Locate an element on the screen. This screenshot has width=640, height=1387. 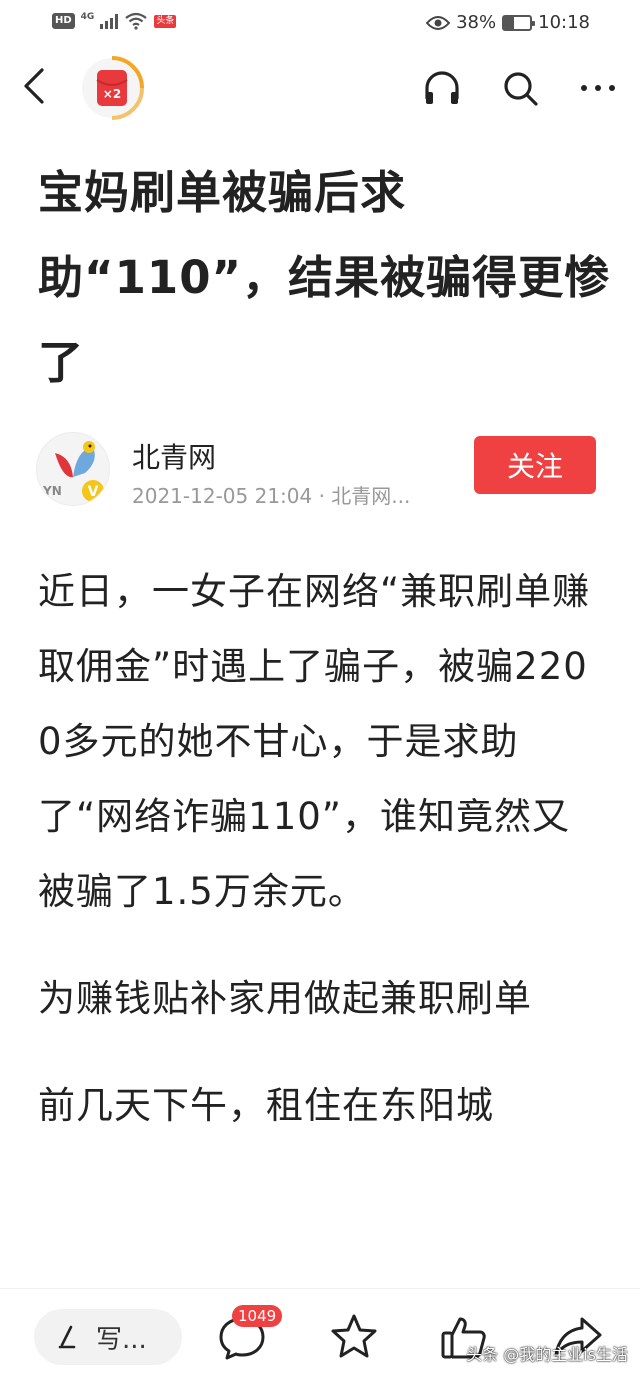
comment-count-badge: 1049 is located at coordinates (257, 1316).